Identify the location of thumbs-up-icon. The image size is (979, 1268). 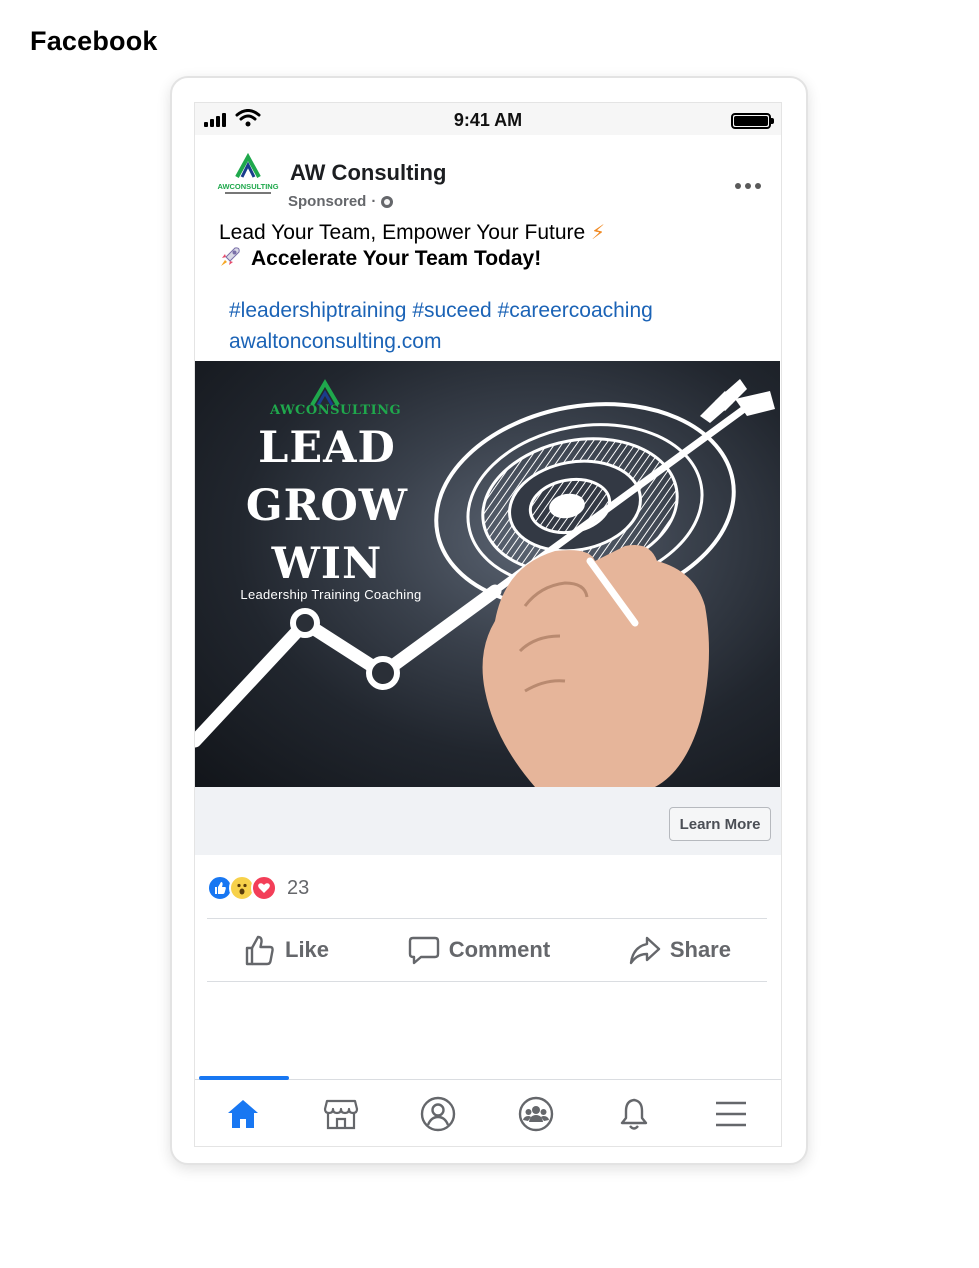
(259, 950).